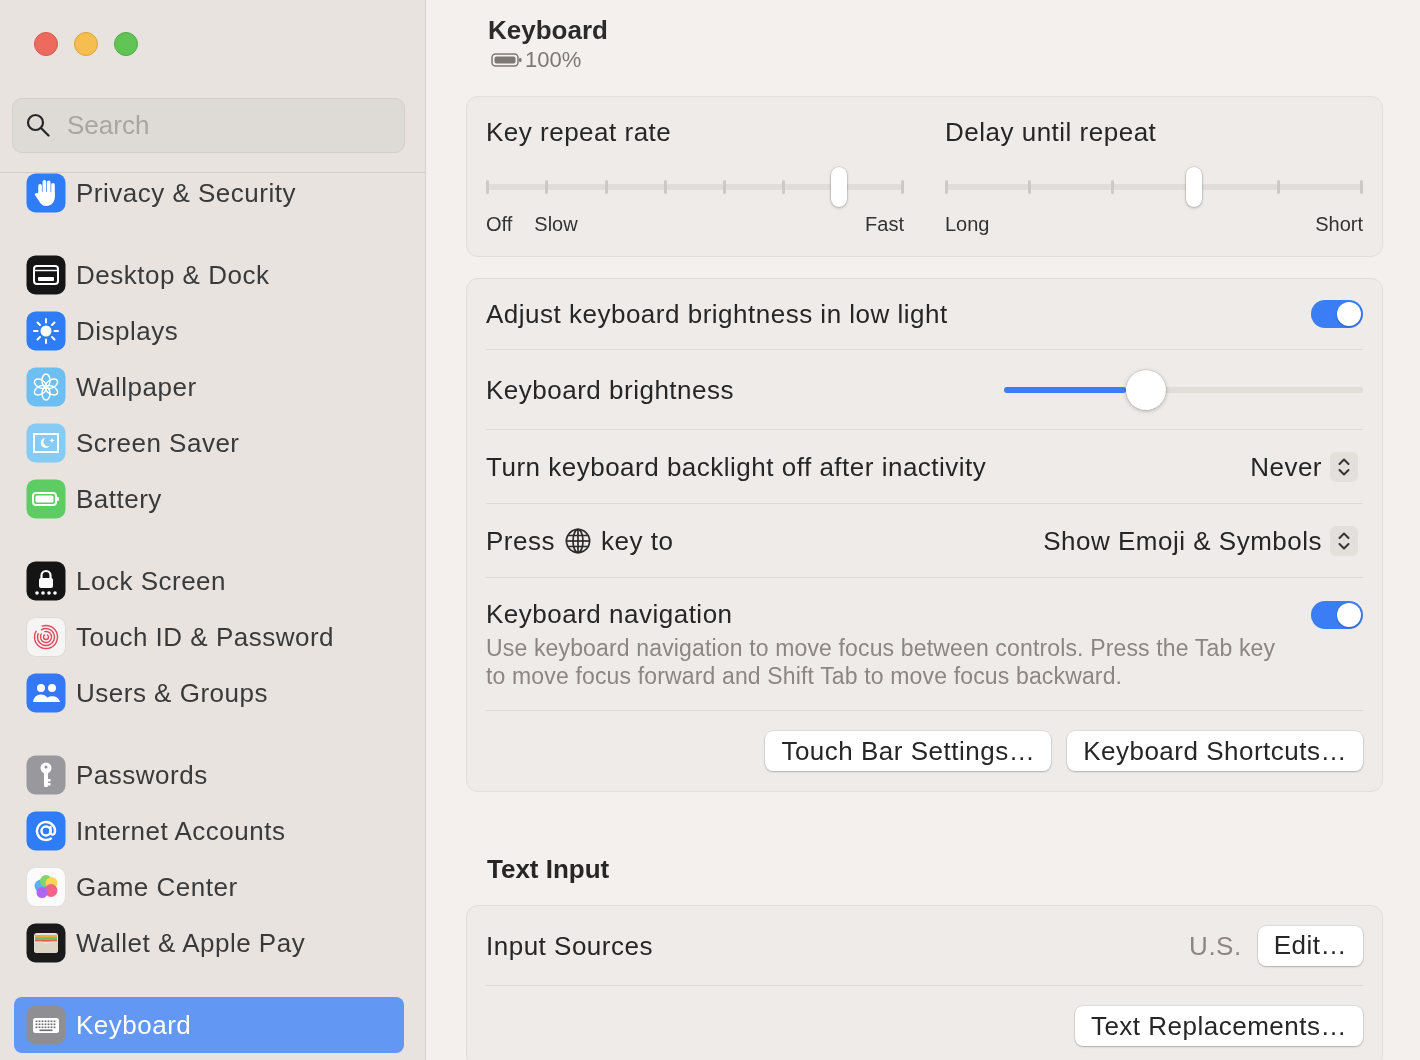 This screenshot has width=1420, height=1060. Describe the element at coordinates (209, 887) in the screenshot. I see `sidebar-item: Game Center` at that location.